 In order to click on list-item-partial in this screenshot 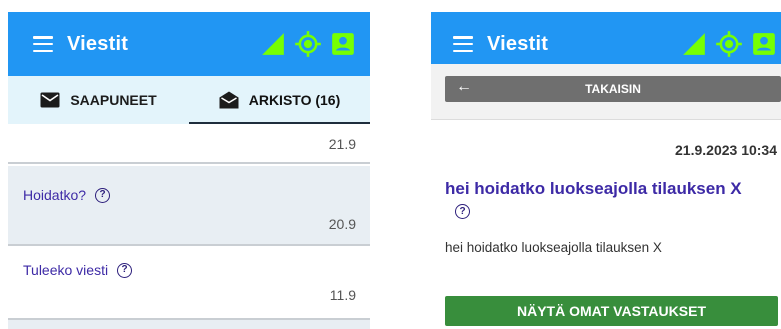, I will do `click(189, 324)`.